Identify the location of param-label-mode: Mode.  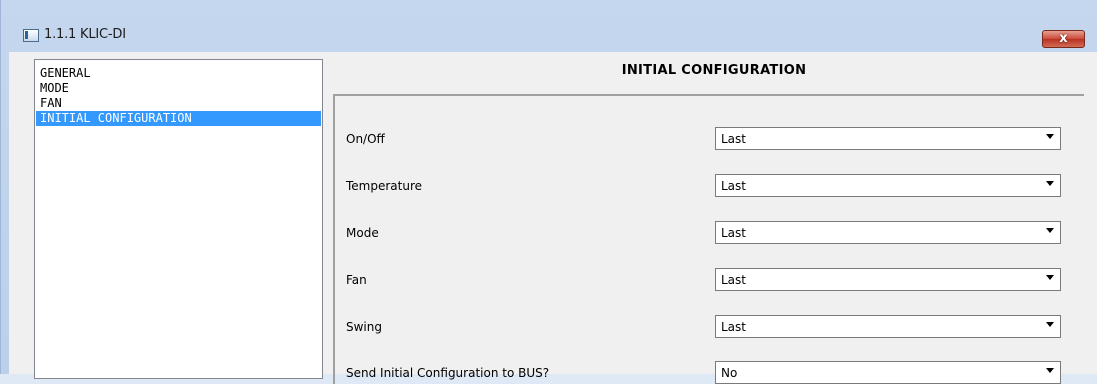
(362, 233).